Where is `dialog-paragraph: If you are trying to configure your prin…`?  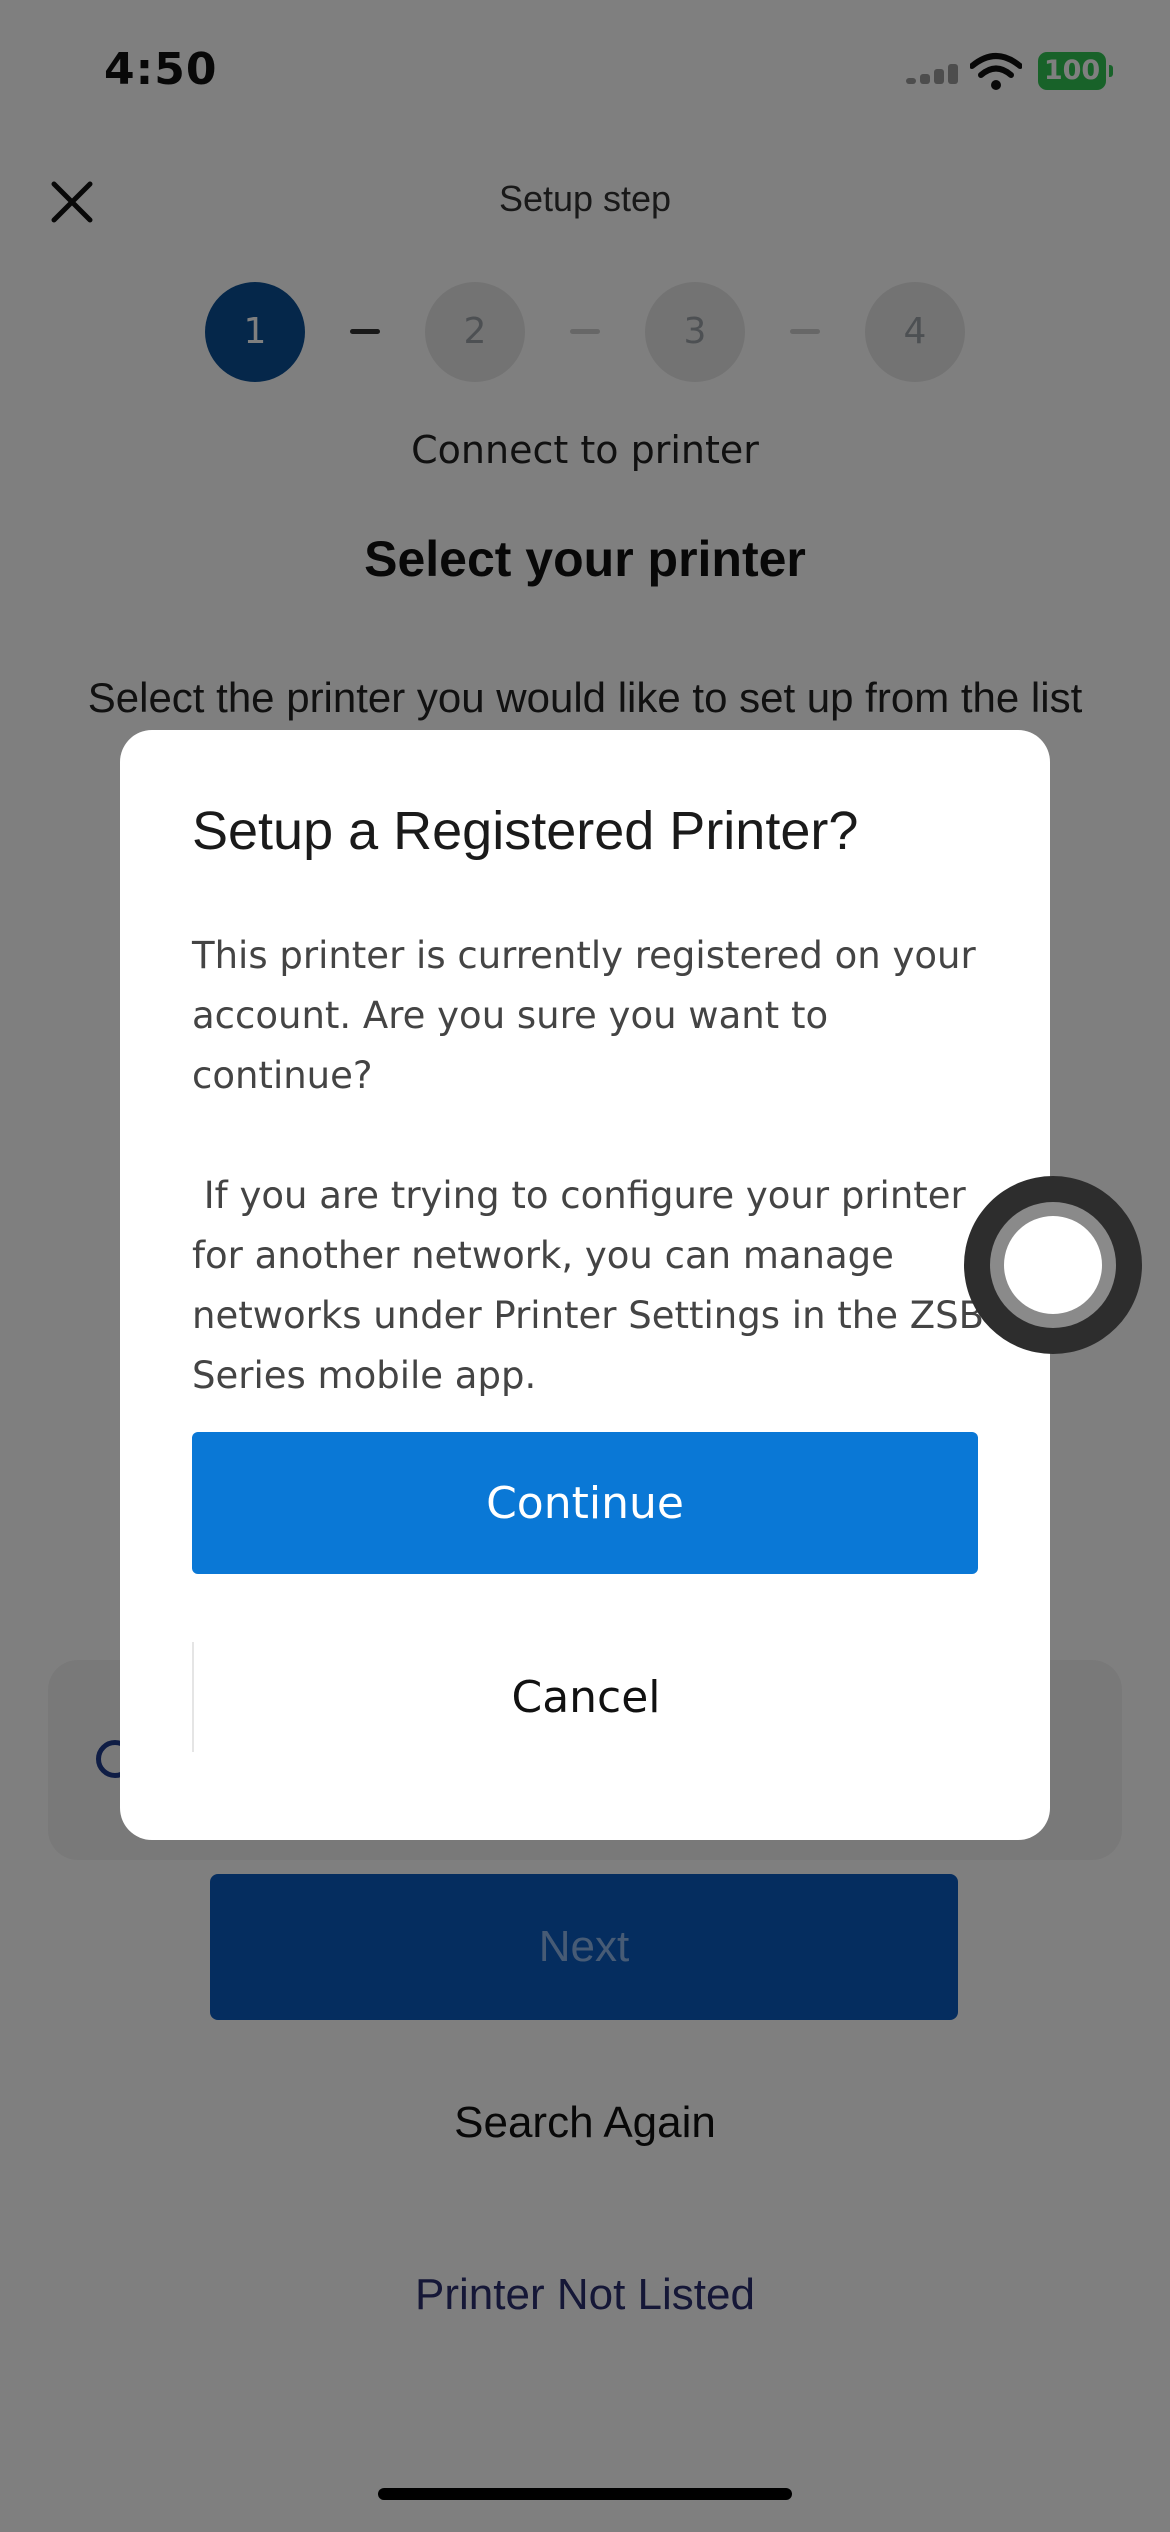 dialog-paragraph: If you are trying to configure your prin… is located at coordinates (588, 1285).